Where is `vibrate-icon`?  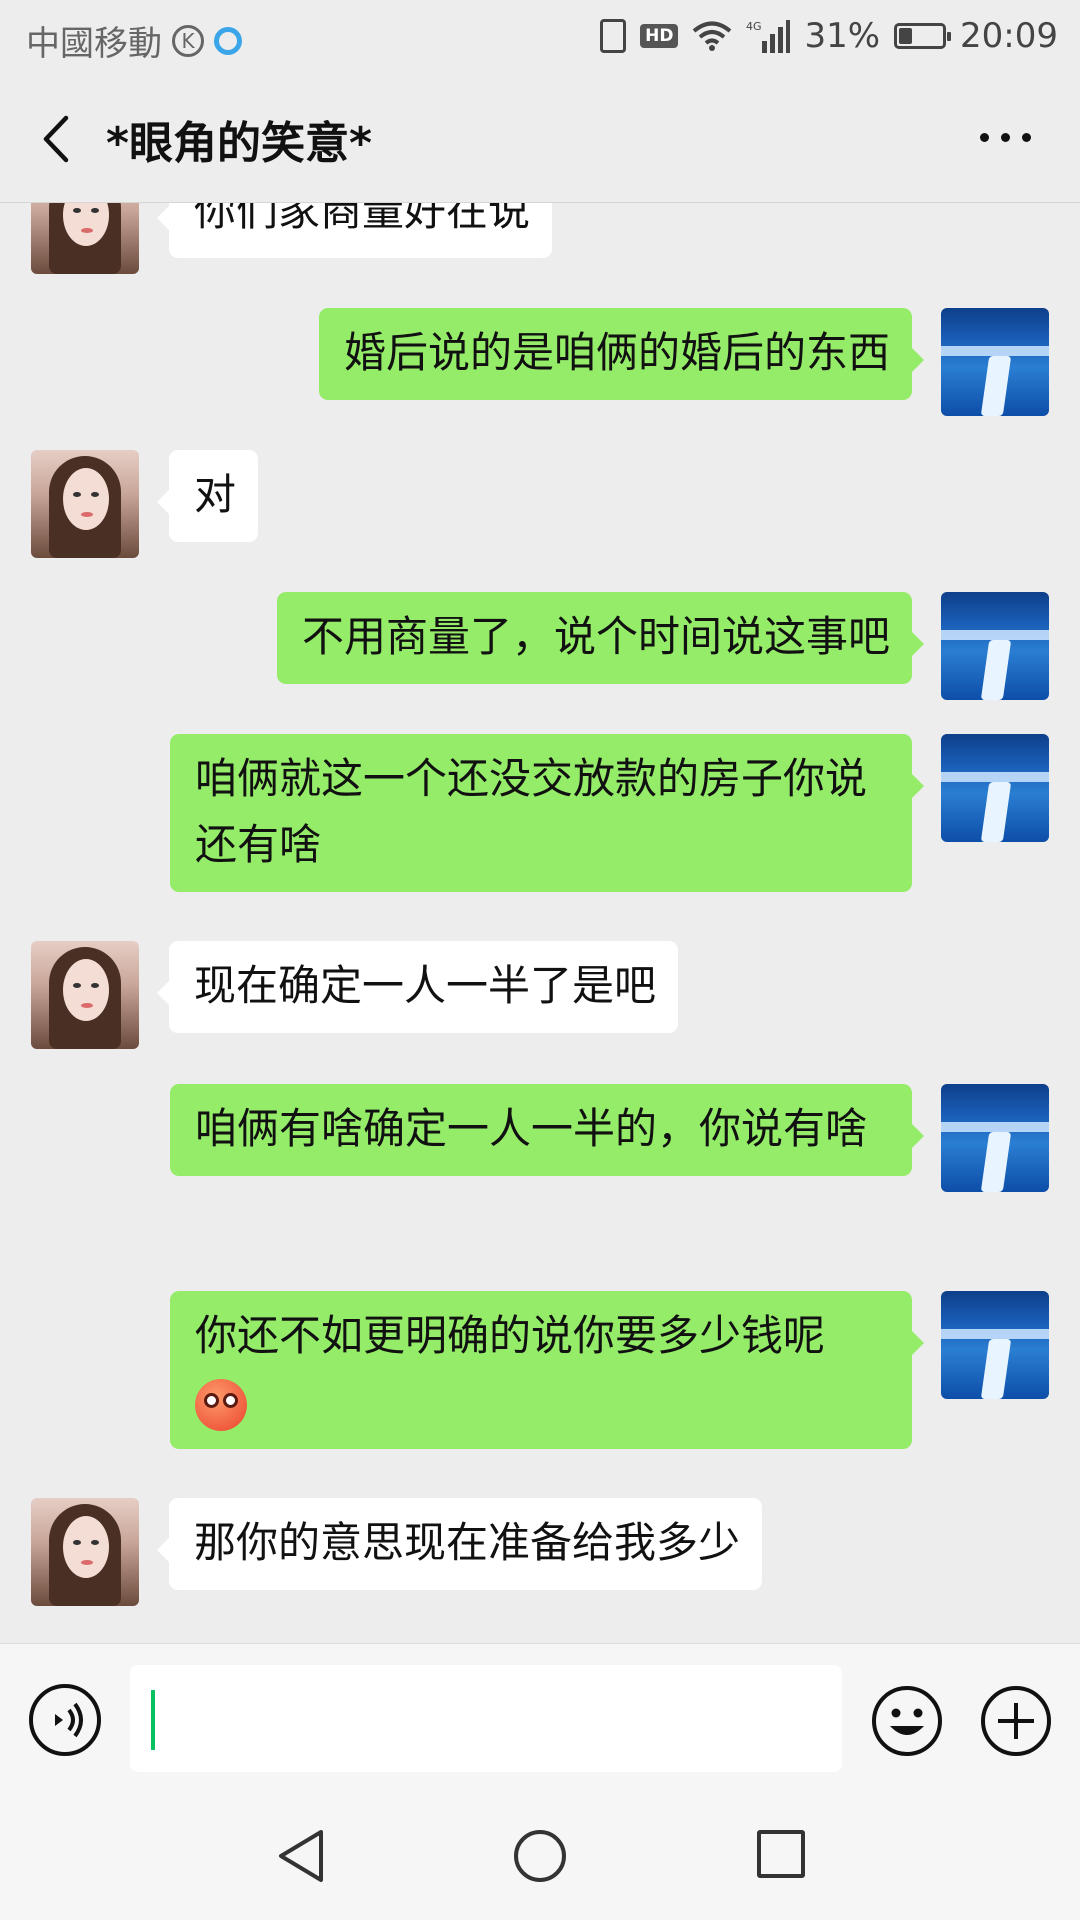 vibrate-icon is located at coordinates (613, 36).